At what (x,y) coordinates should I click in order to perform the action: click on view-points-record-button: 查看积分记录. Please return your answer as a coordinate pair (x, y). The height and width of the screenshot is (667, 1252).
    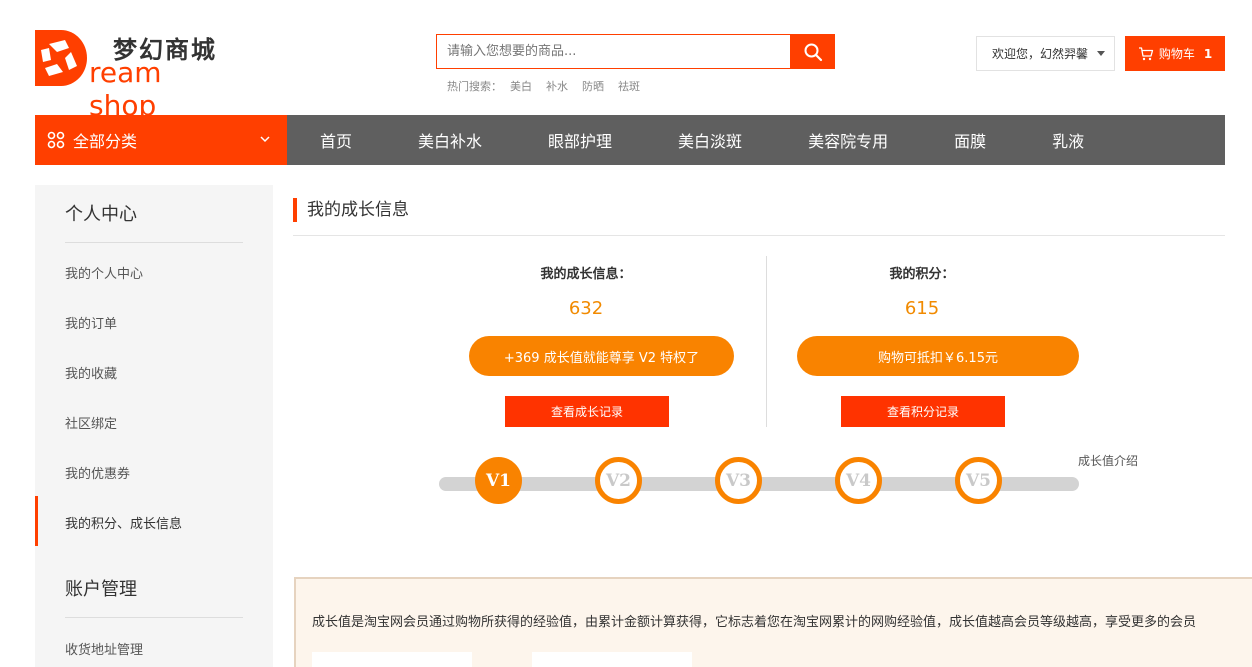
    Looking at the image, I should click on (923, 411).